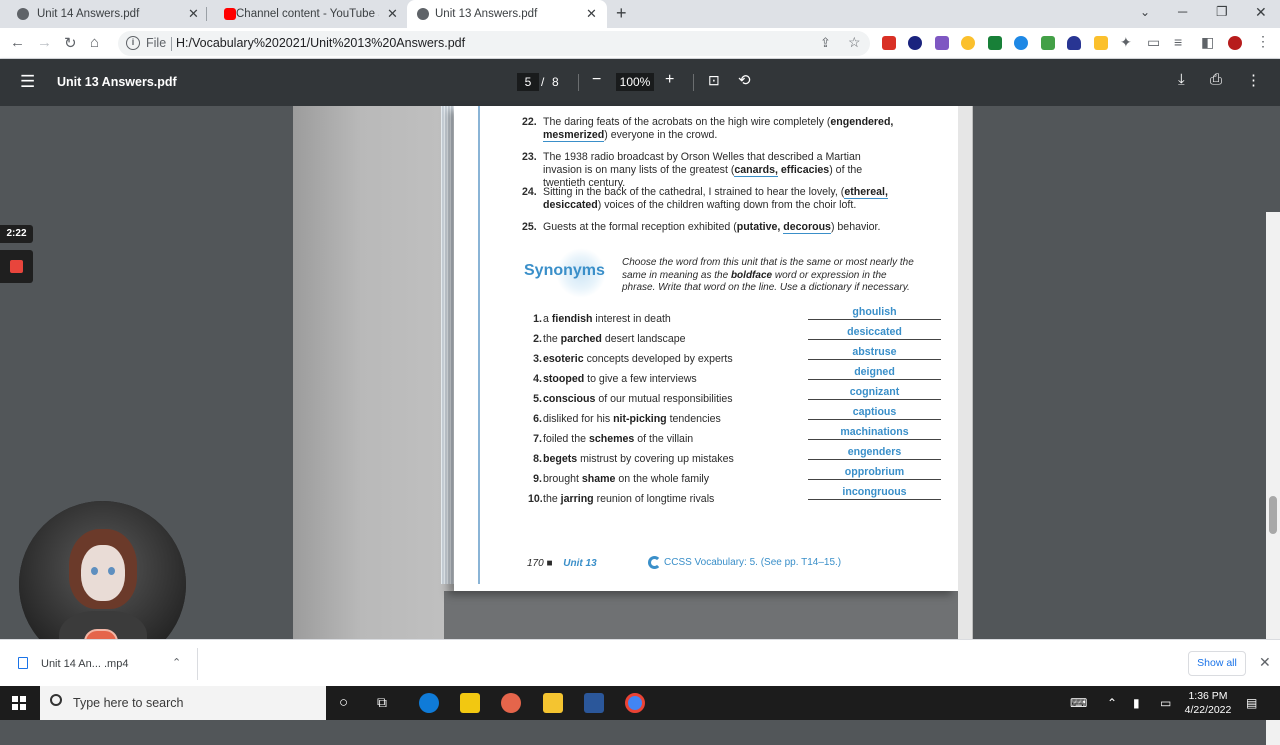 The width and height of the screenshot is (1280, 745). I want to click on stop-recording-button, so click(16, 266).